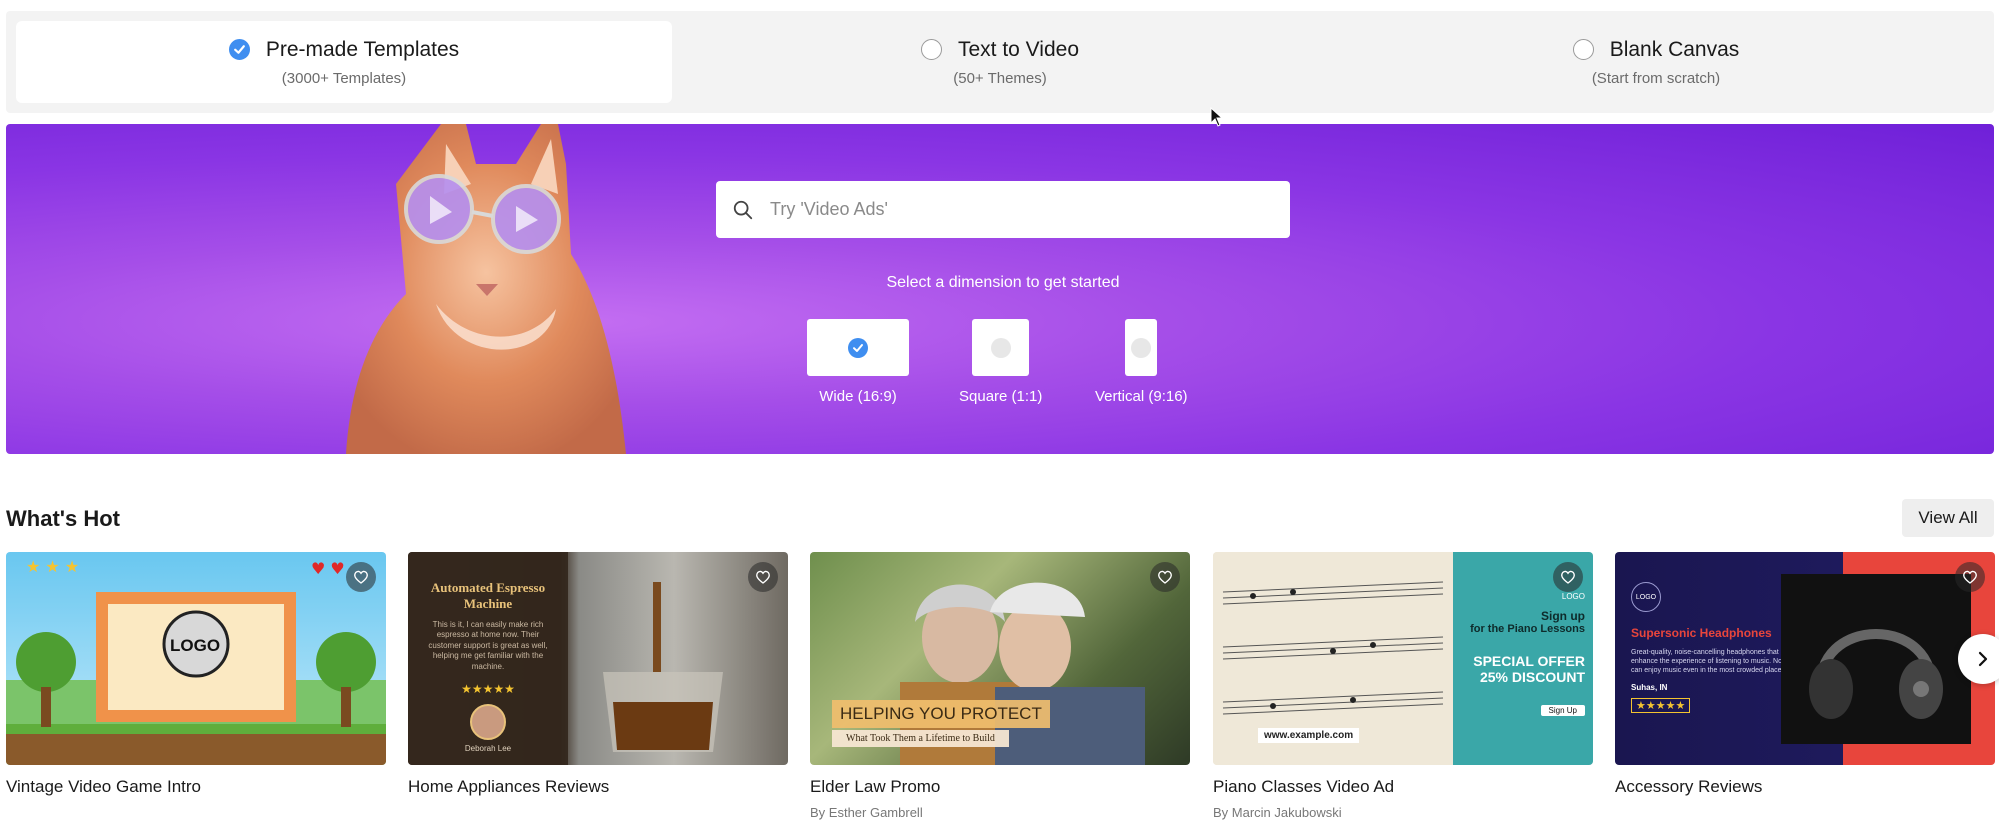 The image size is (1999, 832). I want to click on dimension-vertical-box, so click(1141, 347).